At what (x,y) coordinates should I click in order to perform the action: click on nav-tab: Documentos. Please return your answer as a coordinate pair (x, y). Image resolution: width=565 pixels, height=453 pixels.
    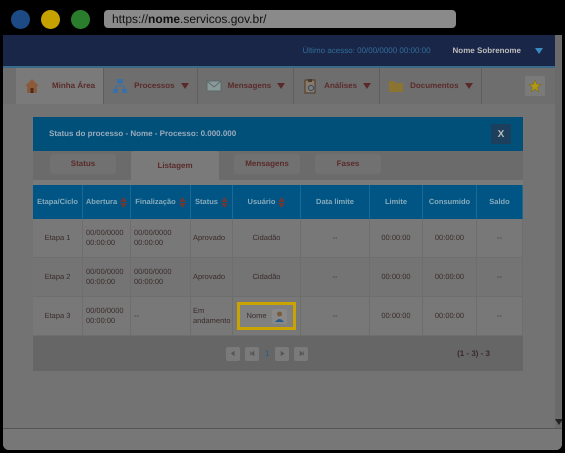
    Looking at the image, I should click on (431, 86).